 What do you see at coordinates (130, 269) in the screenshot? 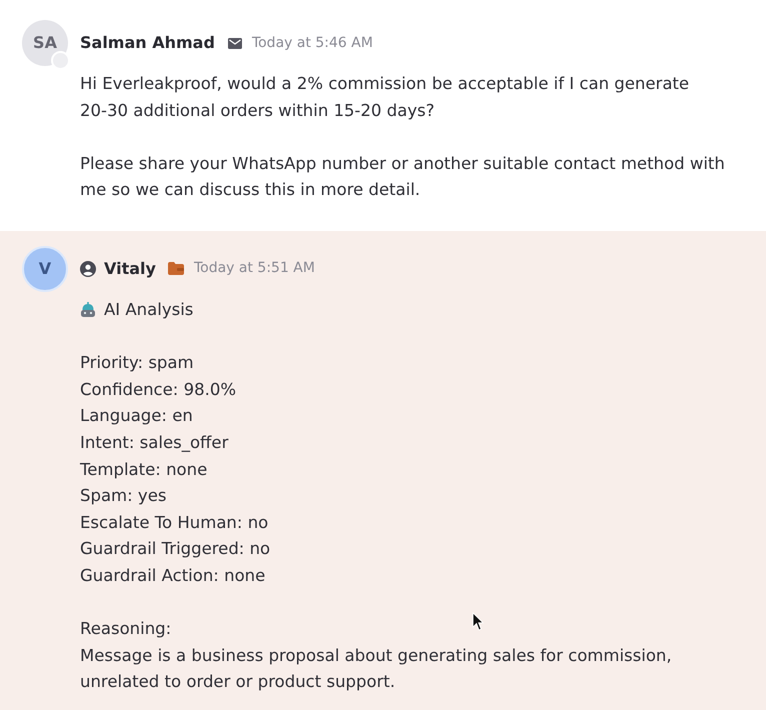
I see `sender-name: Vitaly` at bounding box center [130, 269].